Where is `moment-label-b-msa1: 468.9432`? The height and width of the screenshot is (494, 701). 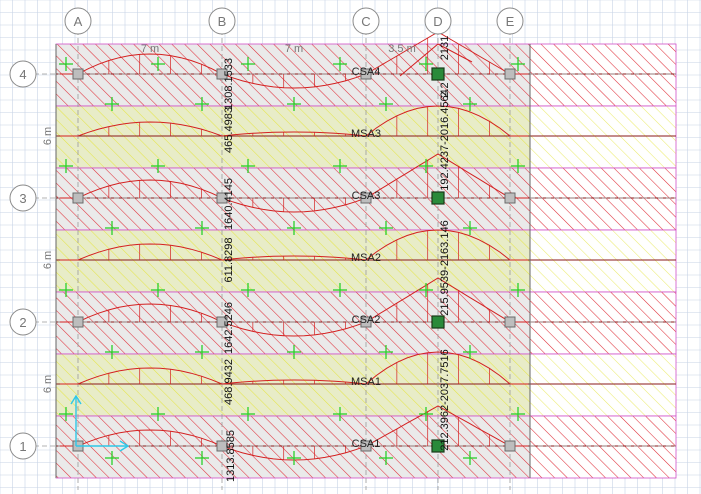
moment-label-b-msa1: 468.9432 is located at coordinates (229, 382).